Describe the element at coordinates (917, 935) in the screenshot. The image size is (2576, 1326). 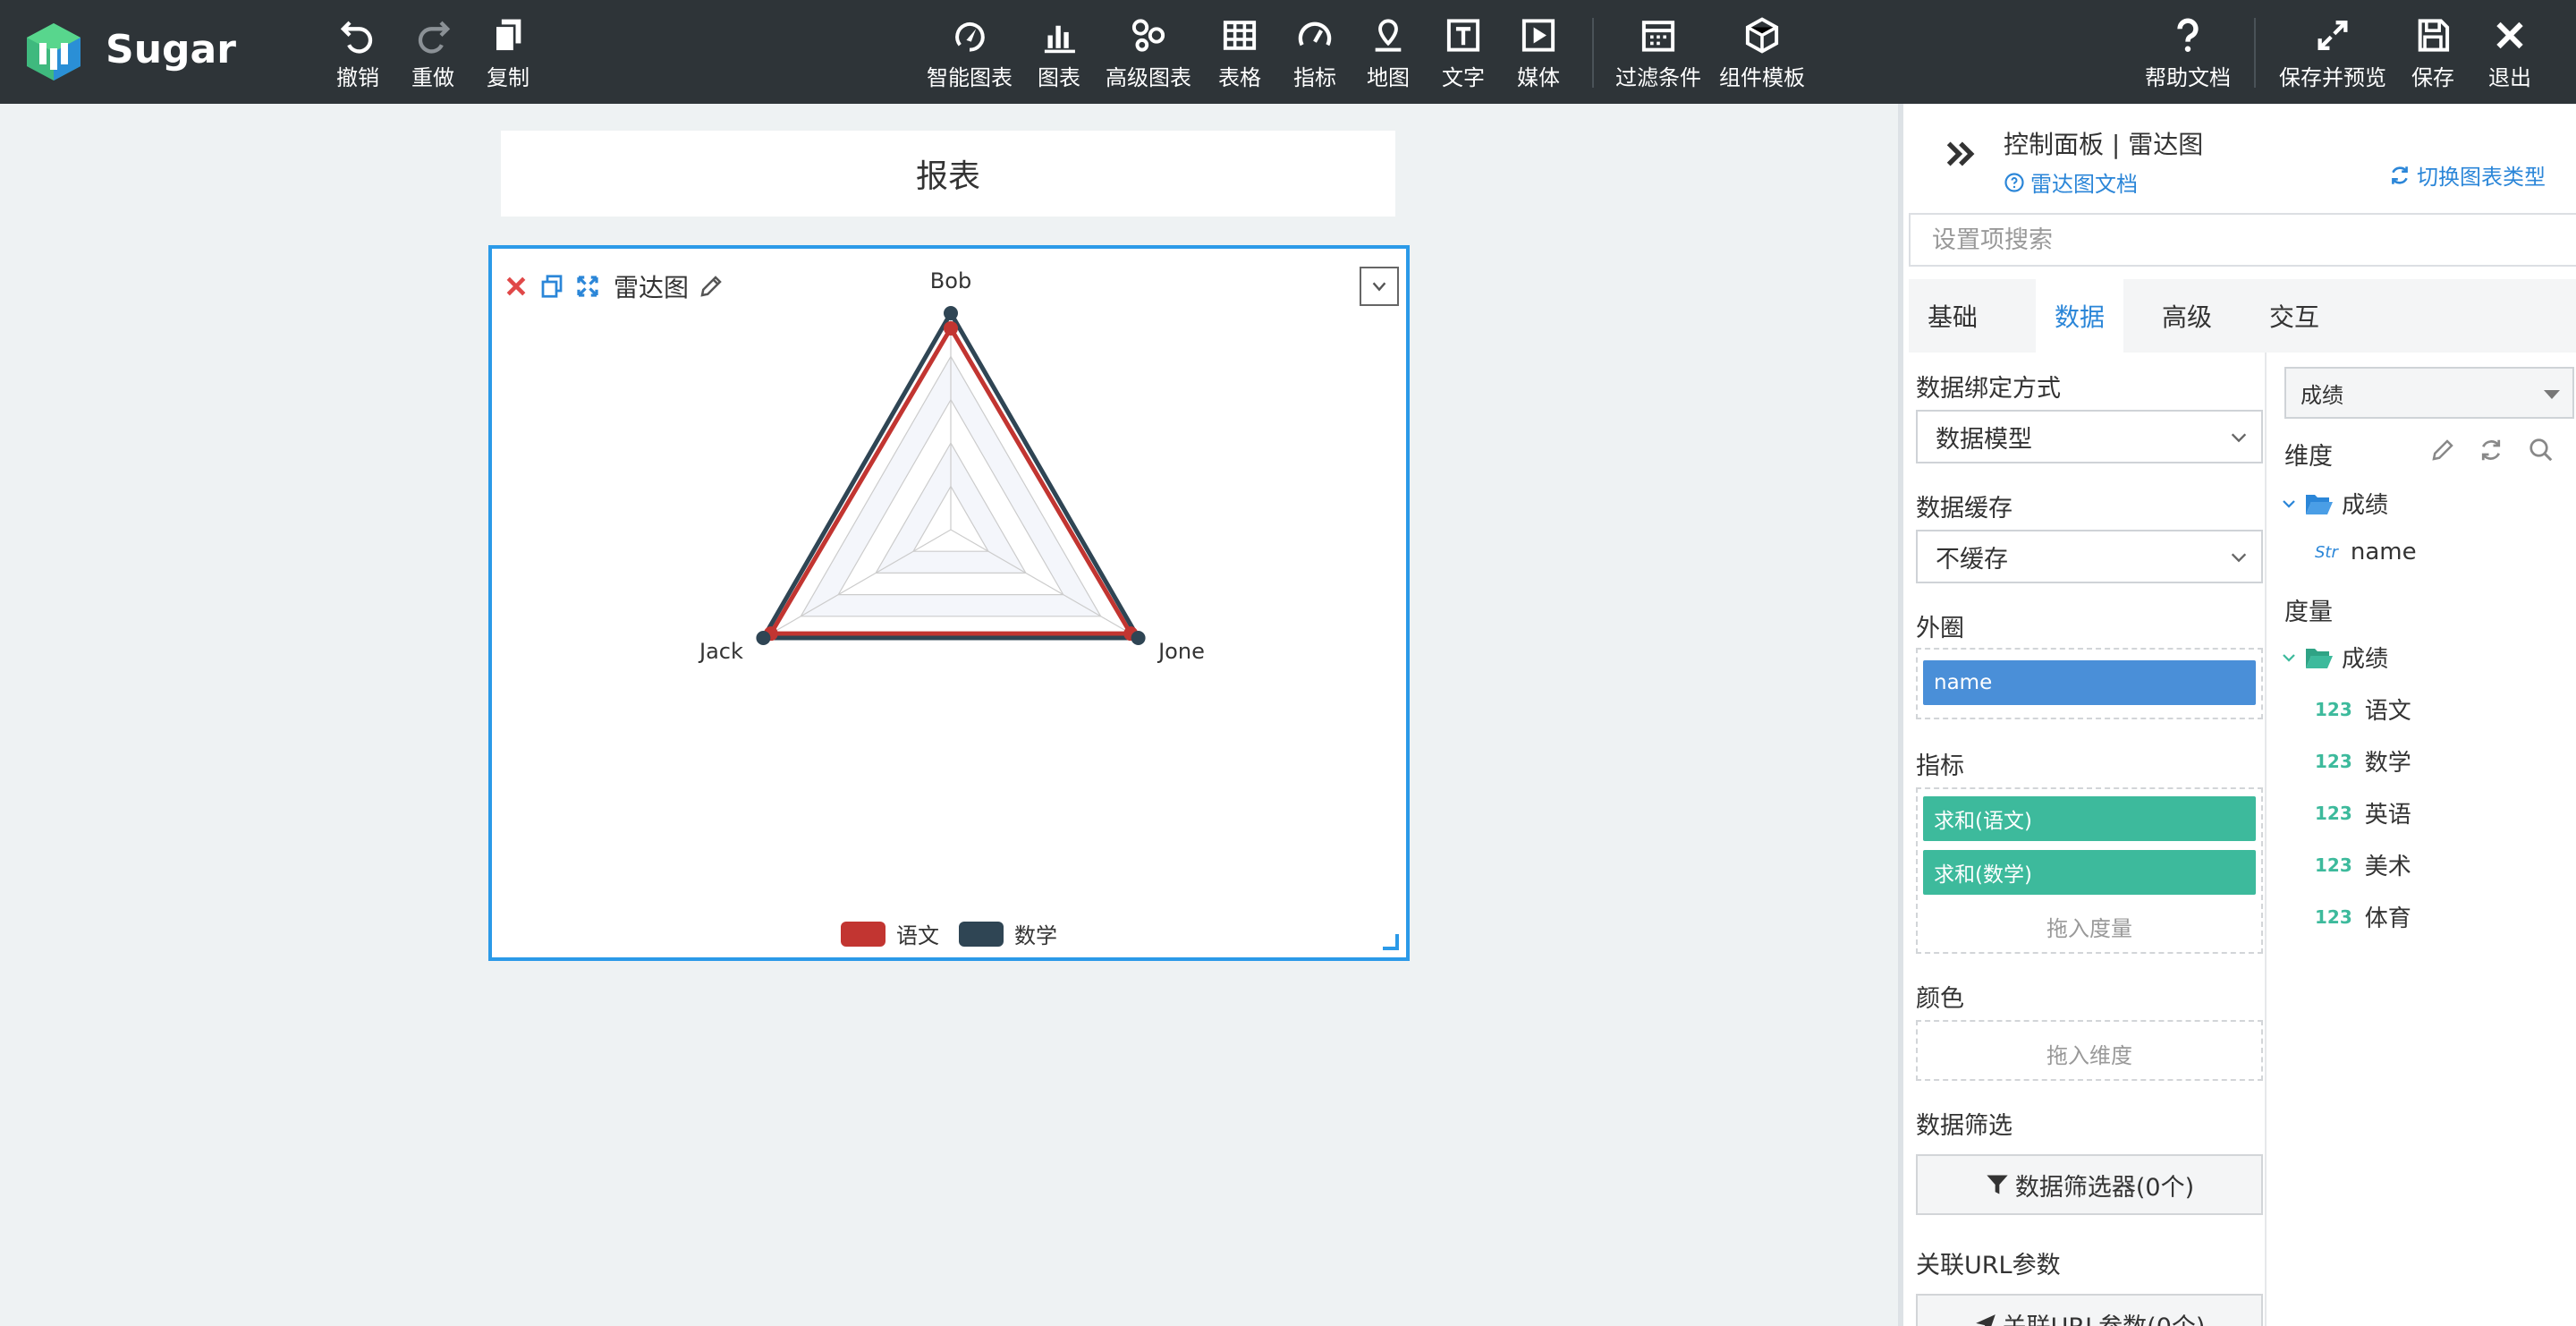
I see `legend-label: 语文` at that location.